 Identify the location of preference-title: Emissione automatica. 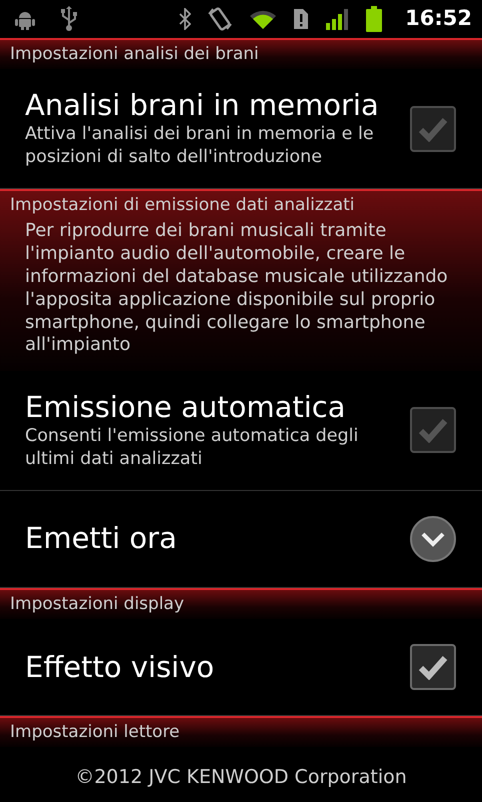
(186, 408).